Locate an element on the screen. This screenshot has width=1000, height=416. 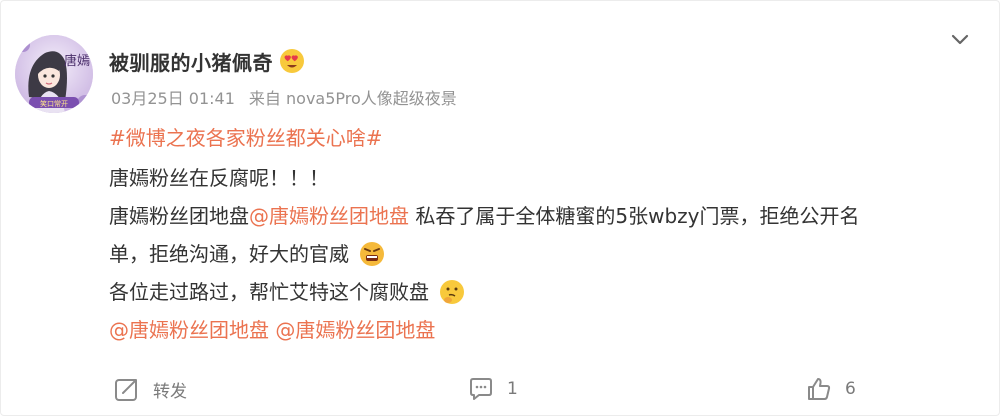
author-row: 被驯服的小猪佩奇 is located at coordinates (207, 61).